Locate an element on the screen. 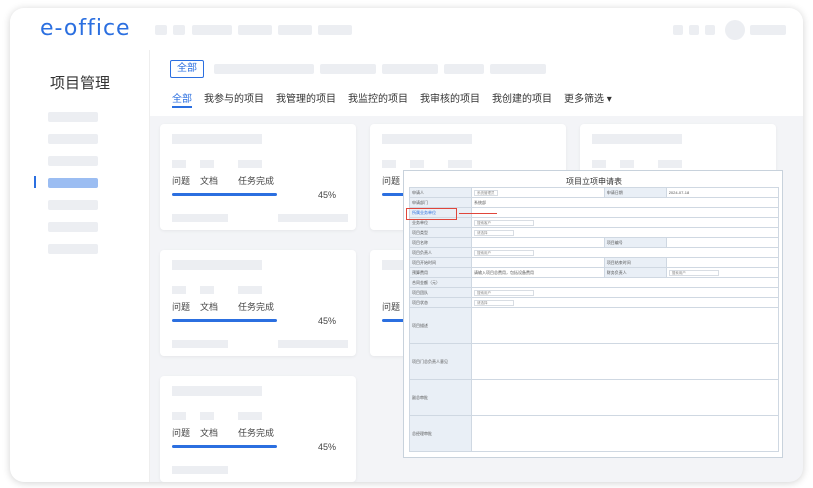  all-filter-button: 全部 is located at coordinates (187, 69).